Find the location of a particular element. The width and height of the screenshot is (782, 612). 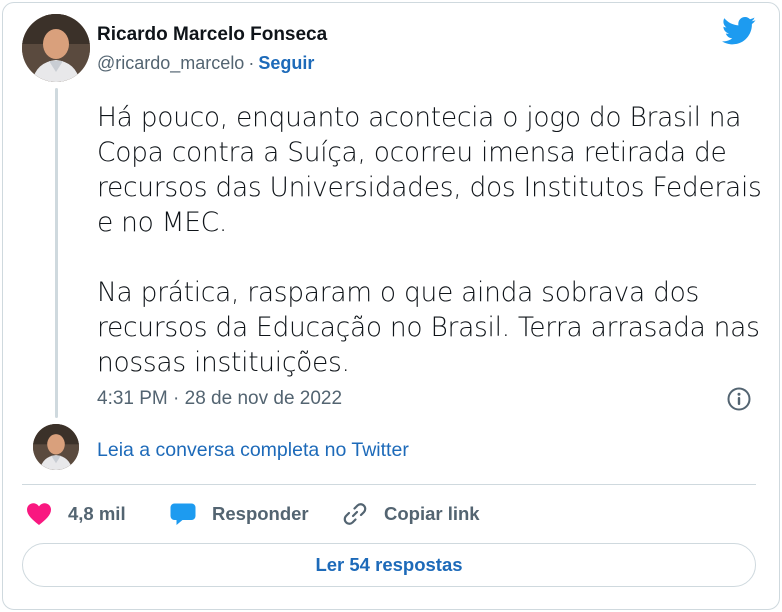

author-handle-line: @ricardo_marcelo · Seguir is located at coordinates (205, 63).